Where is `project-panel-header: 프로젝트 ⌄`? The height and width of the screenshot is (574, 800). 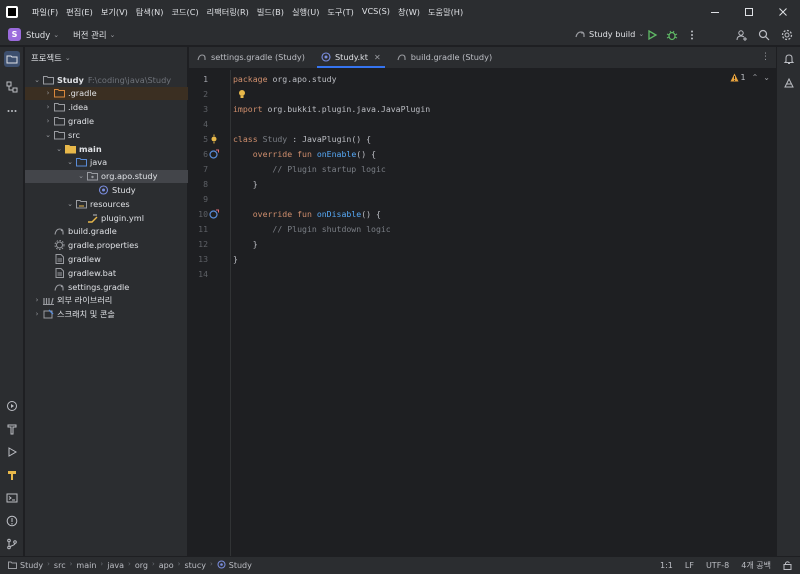 project-panel-header: 프로젝트 ⌄ is located at coordinates (106, 58).